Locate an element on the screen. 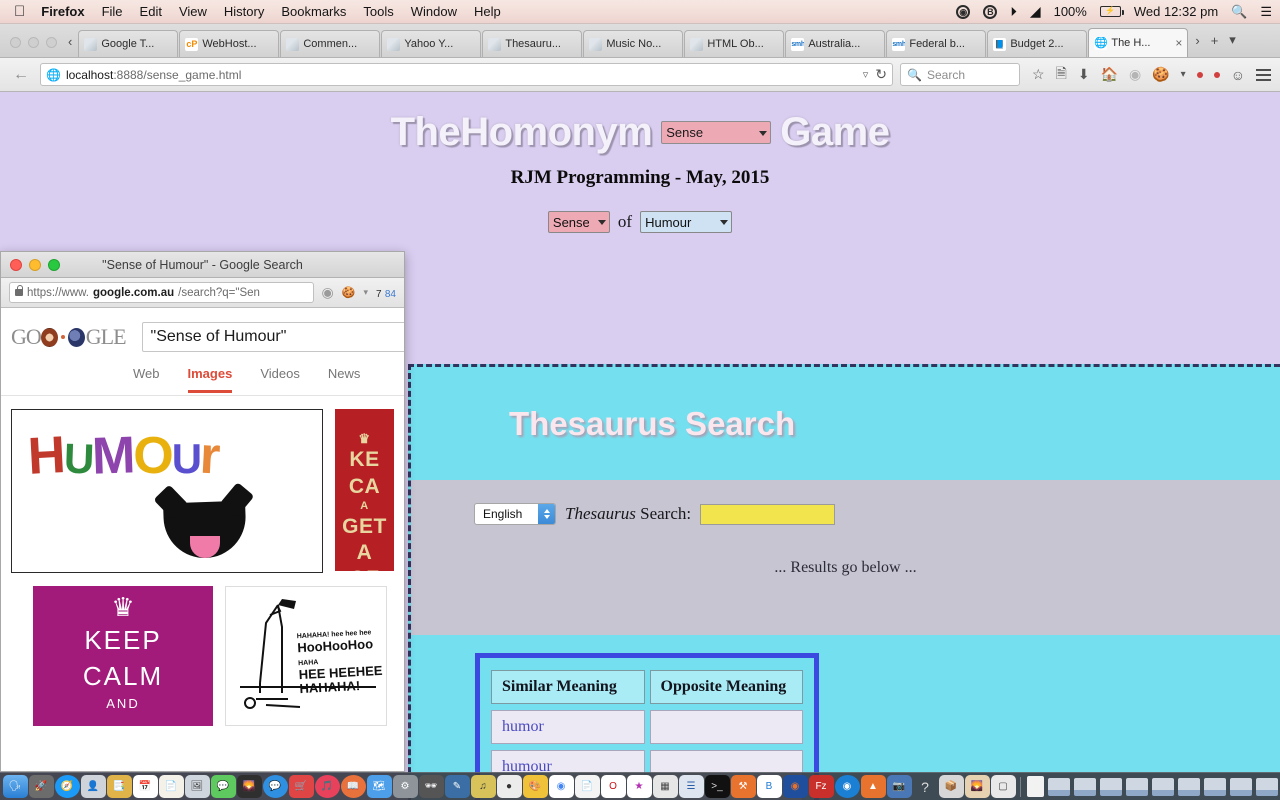  dock-utility-icon: 🕶 is located at coordinates (431, 786).